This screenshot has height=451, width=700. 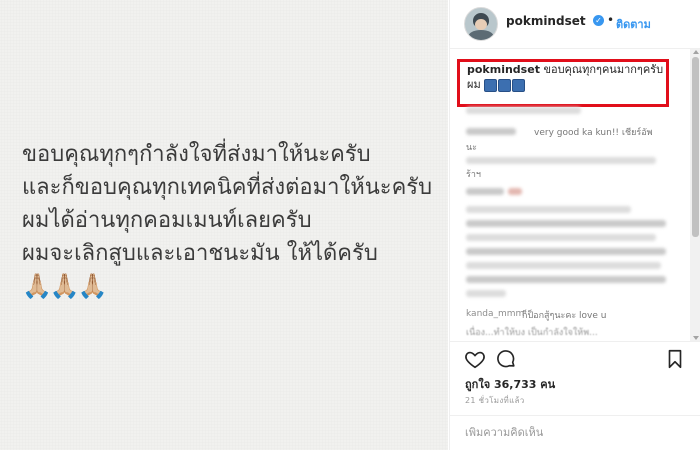 What do you see at coordinates (696, 52) in the screenshot?
I see `scroll-up-arrow-icon` at bounding box center [696, 52].